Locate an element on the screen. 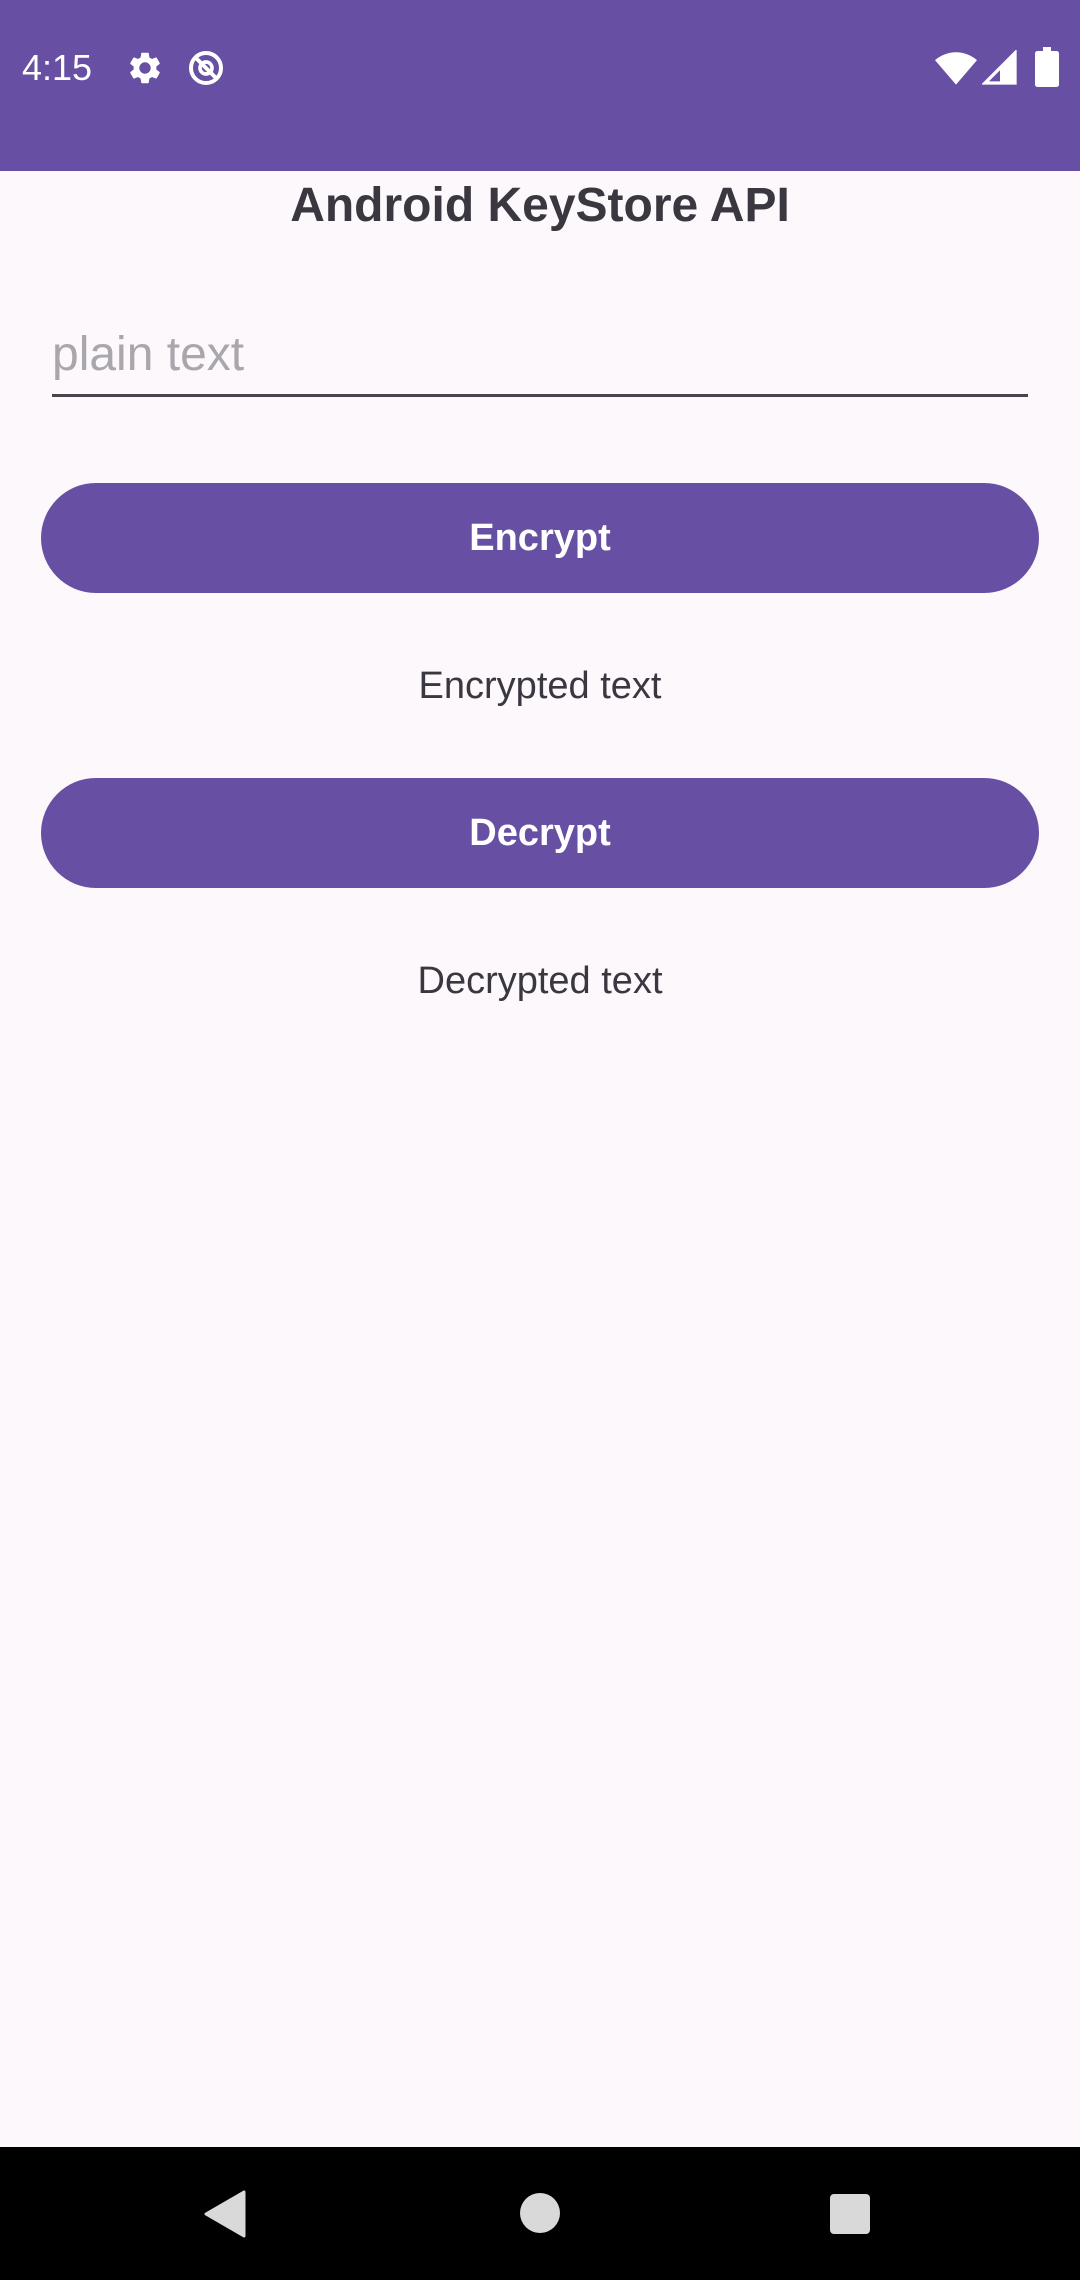  page-title: Android KeyStore API is located at coordinates (540, 205).